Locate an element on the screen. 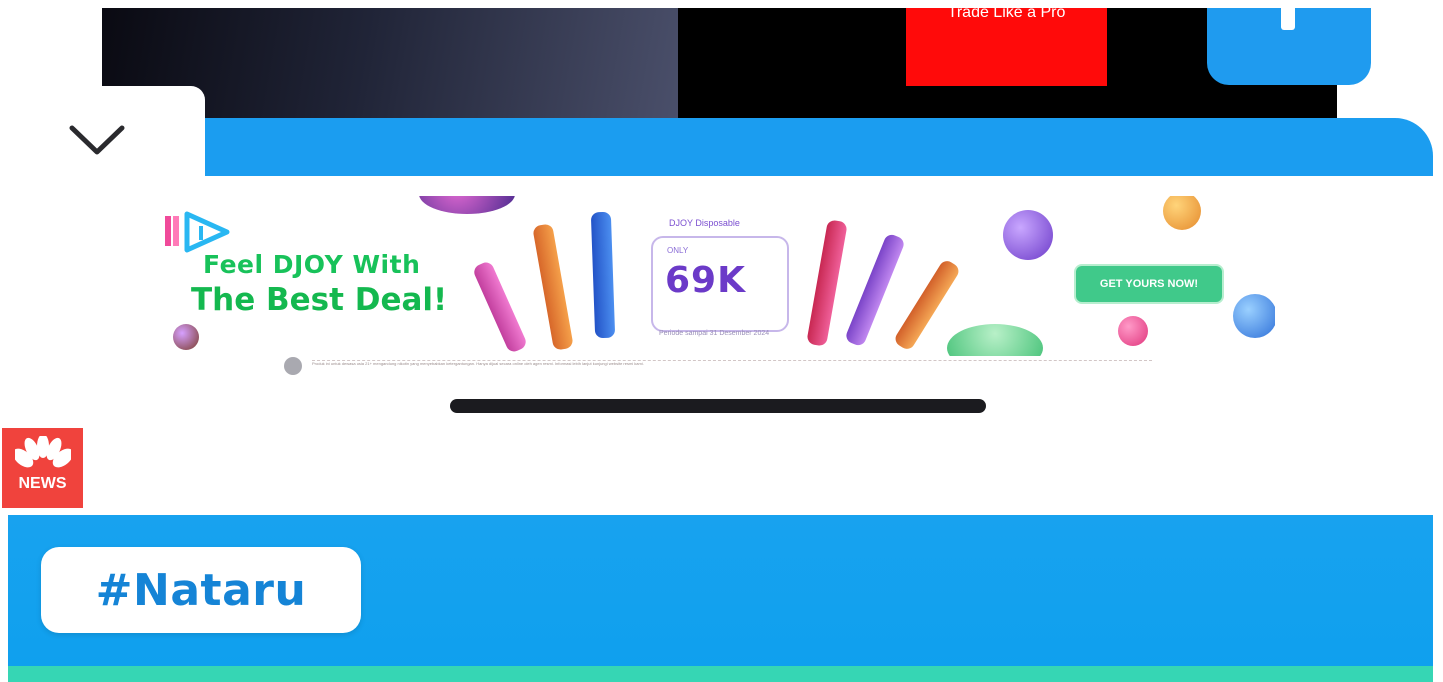 Image resolution: width=1443 pixels, height=682 pixels. blue-header-strip is located at coordinates (814, 149).